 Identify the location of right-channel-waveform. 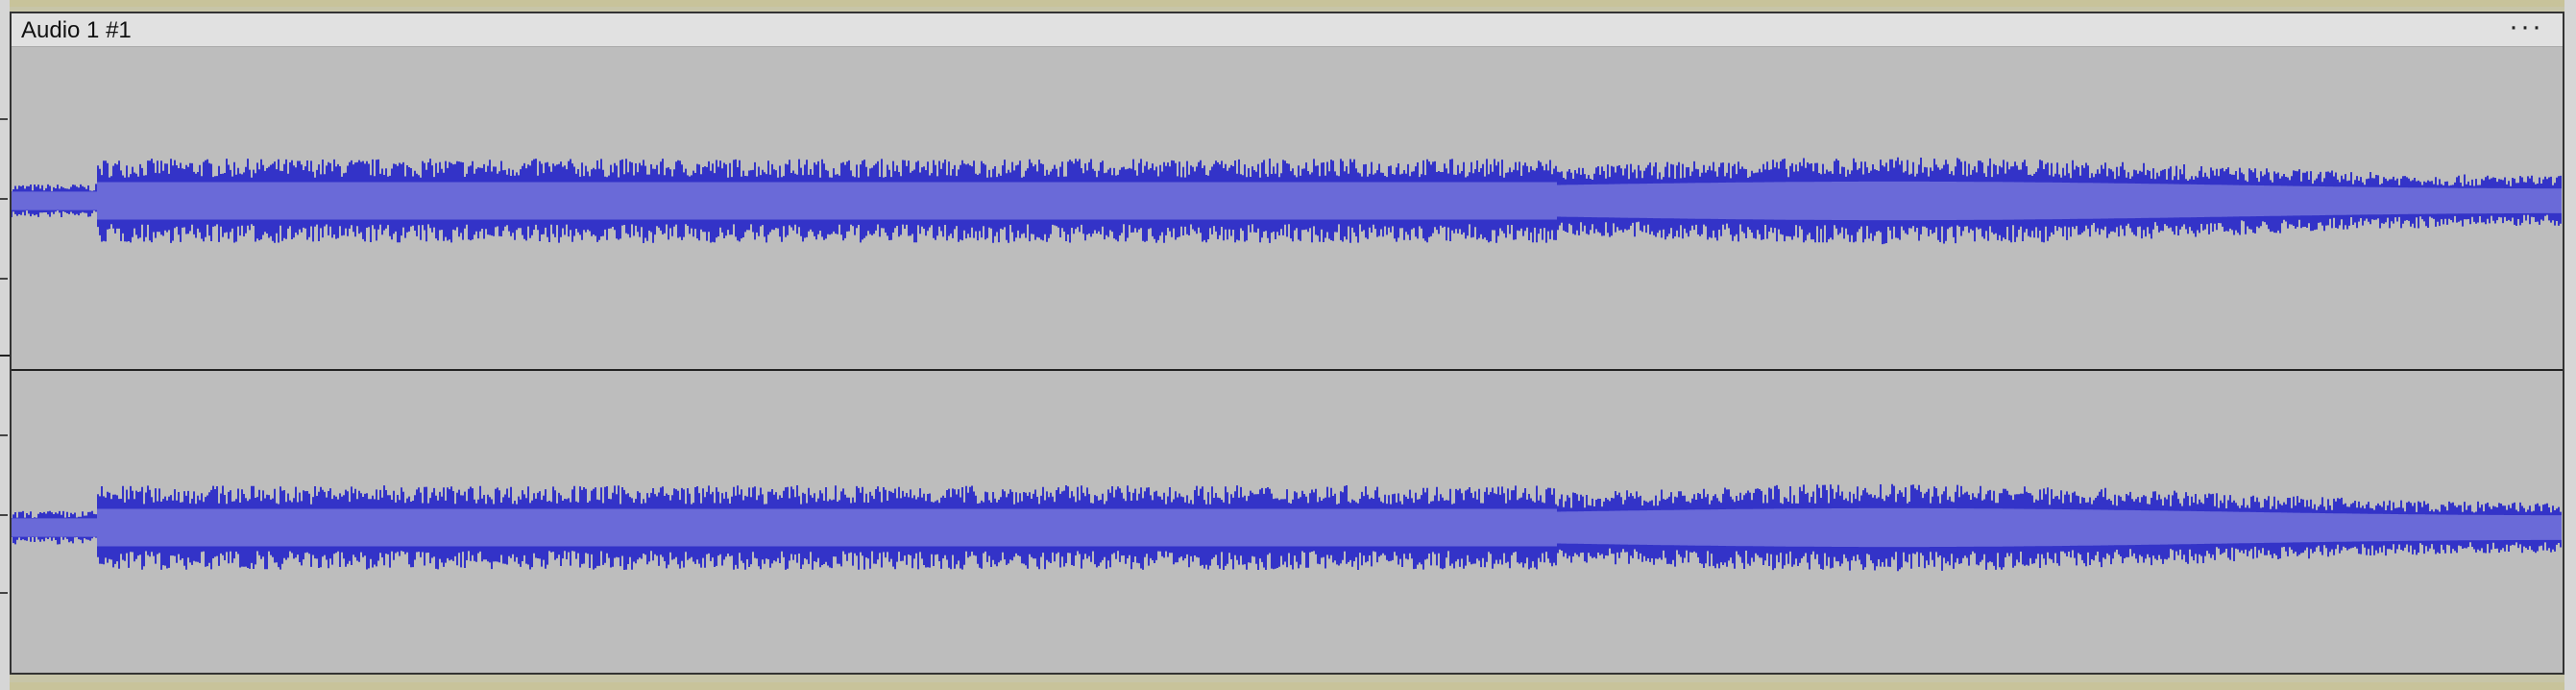
(1287, 527).